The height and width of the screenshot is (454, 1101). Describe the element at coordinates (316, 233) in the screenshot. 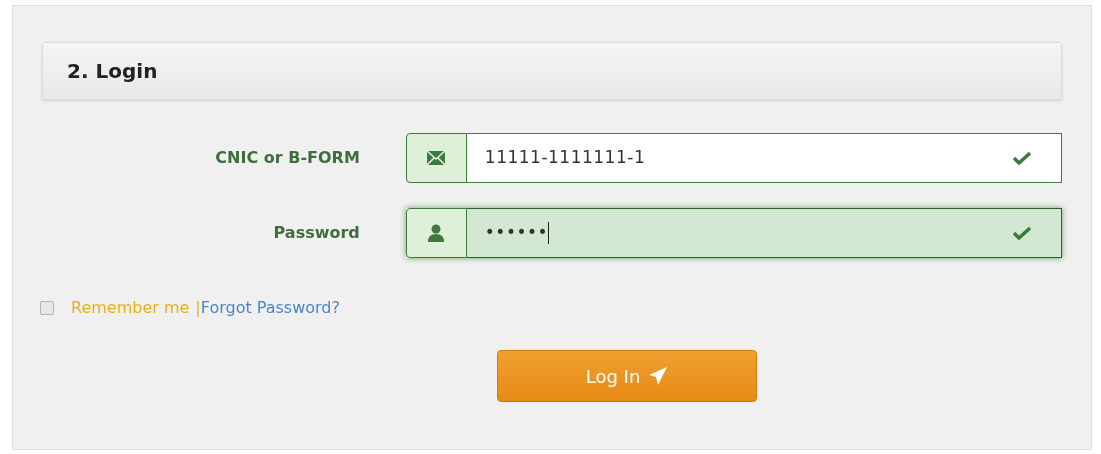

I see `field-label: Password` at that location.